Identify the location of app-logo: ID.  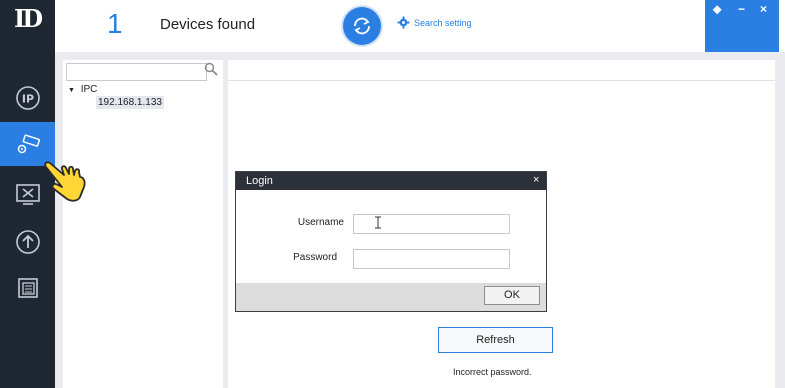
(28, 18).